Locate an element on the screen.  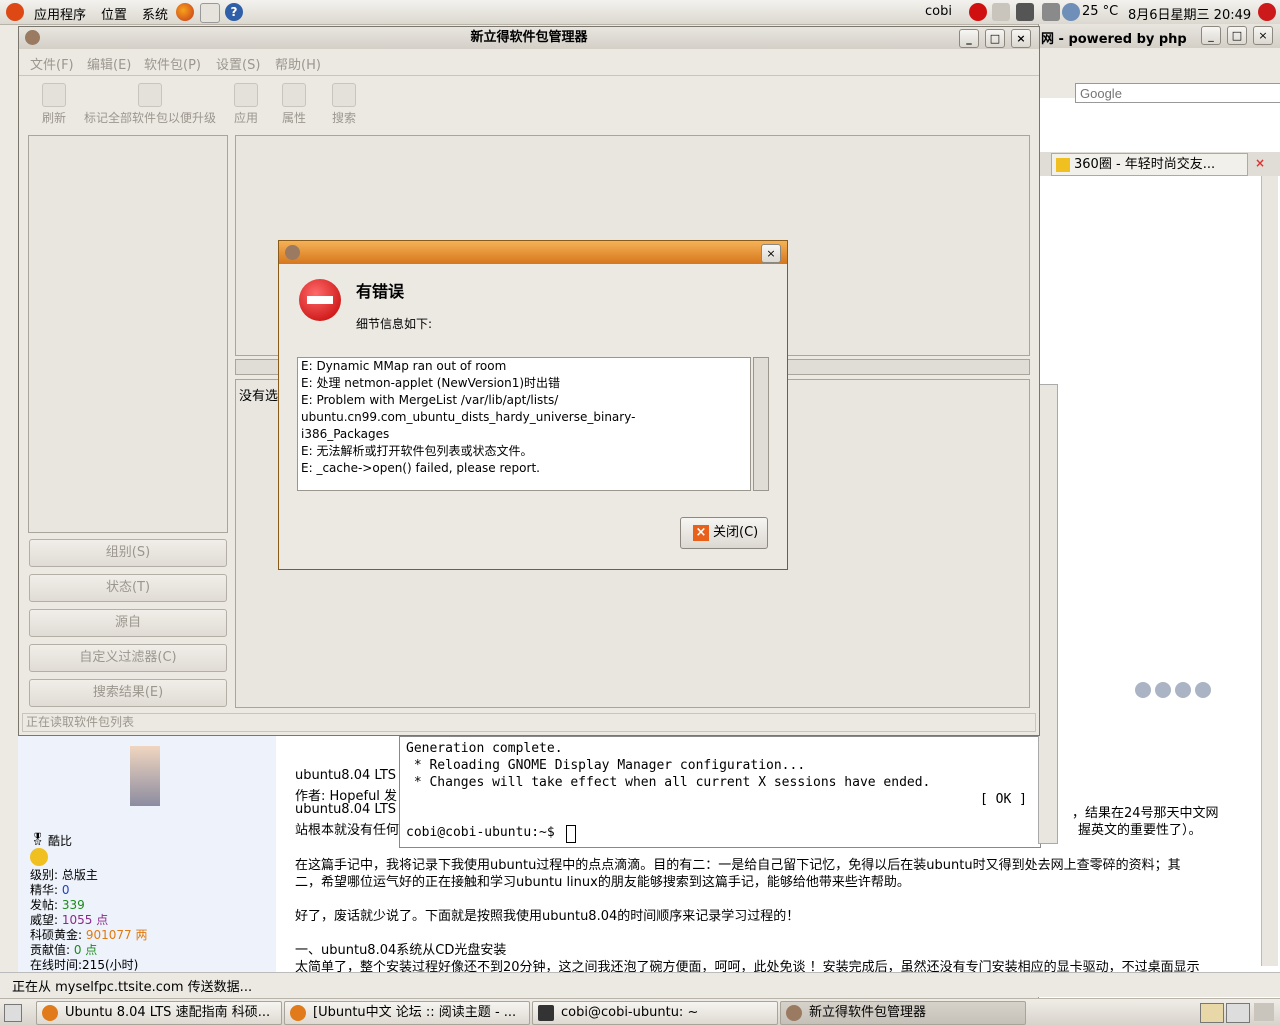
synaptic-status-text: 正在读取软件包列表 is located at coordinates (80, 722).